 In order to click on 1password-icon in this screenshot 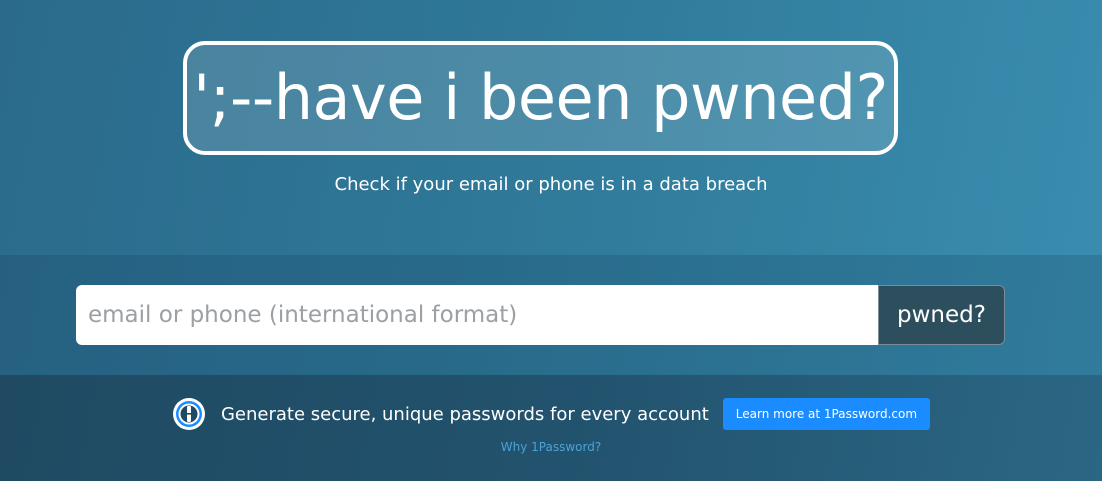, I will do `click(188, 414)`.